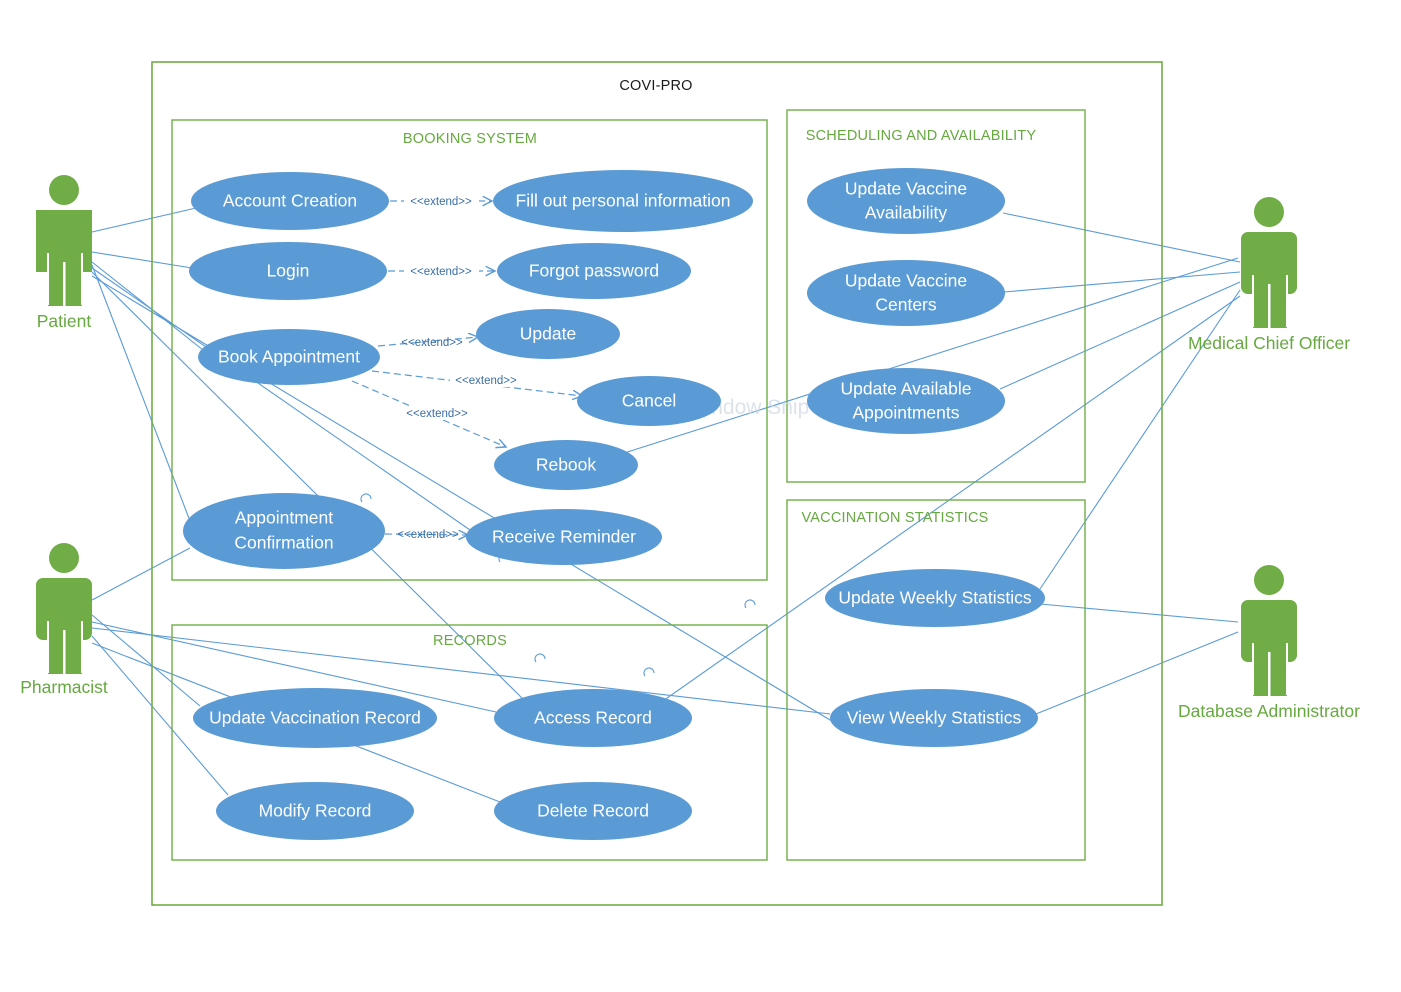 The height and width of the screenshot is (992, 1401). I want to click on actor-patient: Patient, so click(64, 253).